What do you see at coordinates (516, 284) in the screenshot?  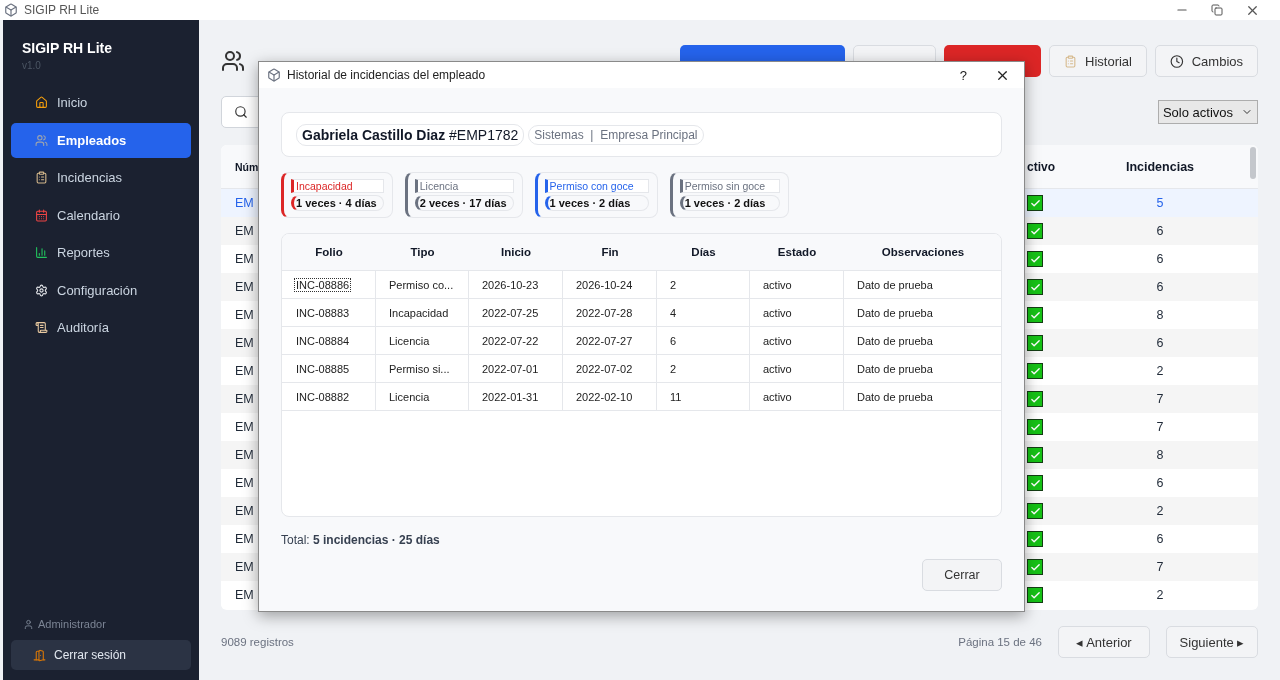 I see `table-cell: 2026-10-23` at bounding box center [516, 284].